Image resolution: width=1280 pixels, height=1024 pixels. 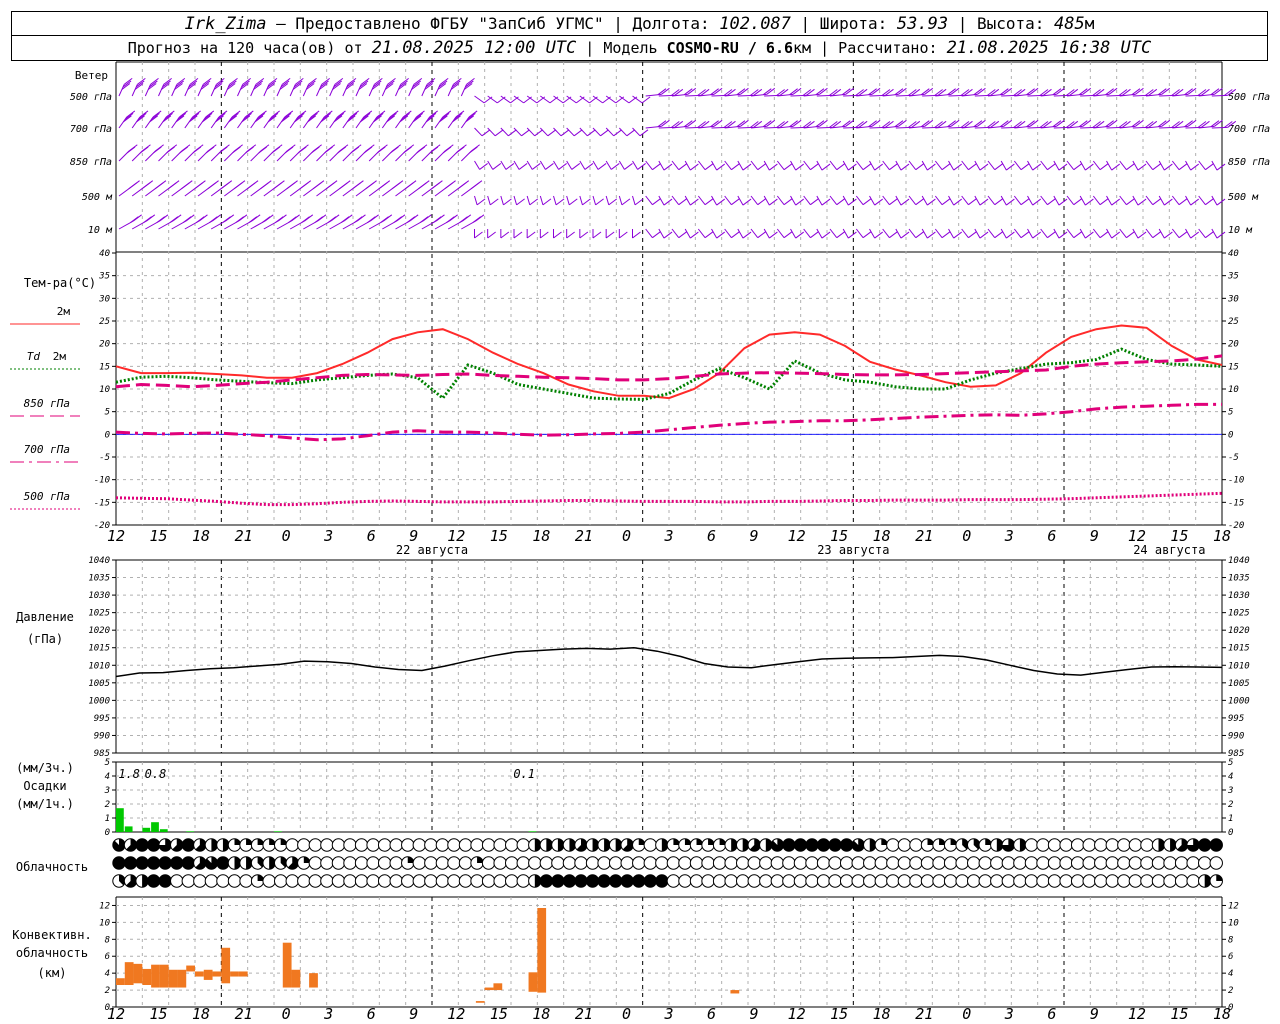 I want to click on pres-ylabel-left-1035: 1035, so click(x=99, y=579).